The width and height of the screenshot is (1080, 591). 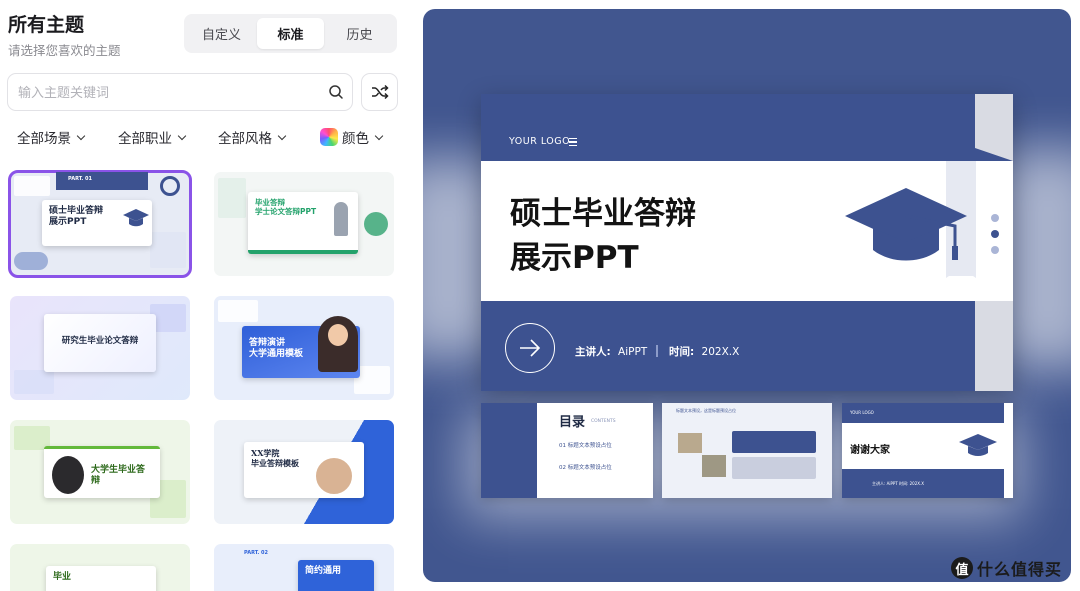 What do you see at coordinates (682, 352) in the screenshot?
I see `time-label: 时间:` at bounding box center [682, 352].